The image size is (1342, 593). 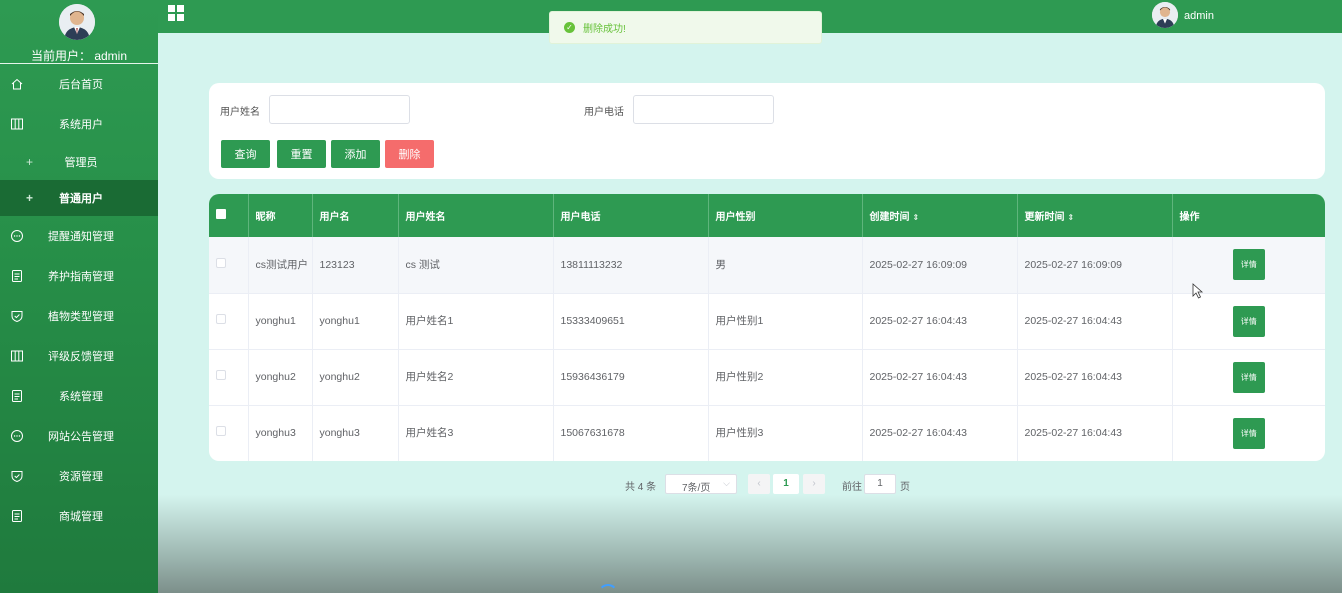 I want to click on goto-label: 前往, so click(x=852, y=487).